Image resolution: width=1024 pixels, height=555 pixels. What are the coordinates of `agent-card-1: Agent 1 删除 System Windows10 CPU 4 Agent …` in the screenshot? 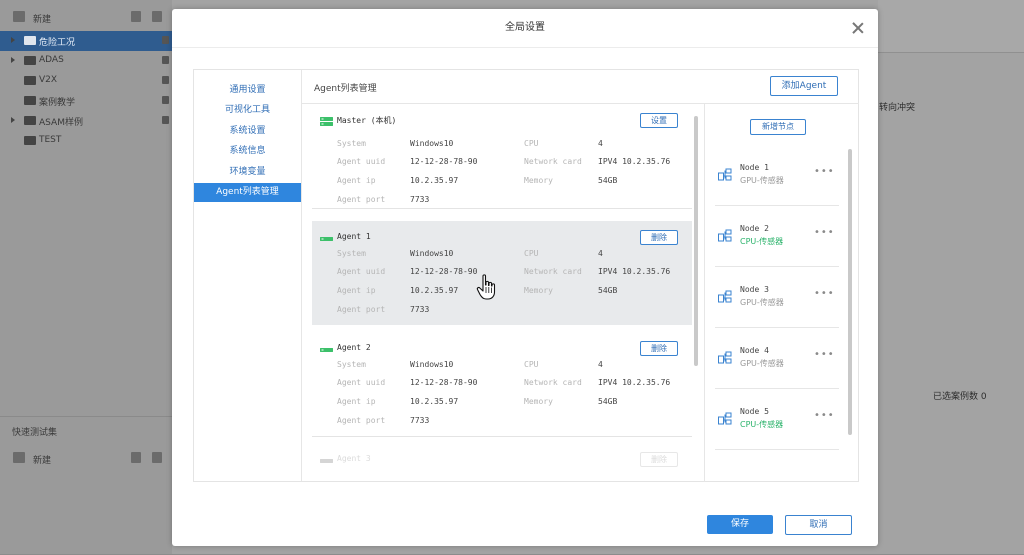 It's located at (502, 273).